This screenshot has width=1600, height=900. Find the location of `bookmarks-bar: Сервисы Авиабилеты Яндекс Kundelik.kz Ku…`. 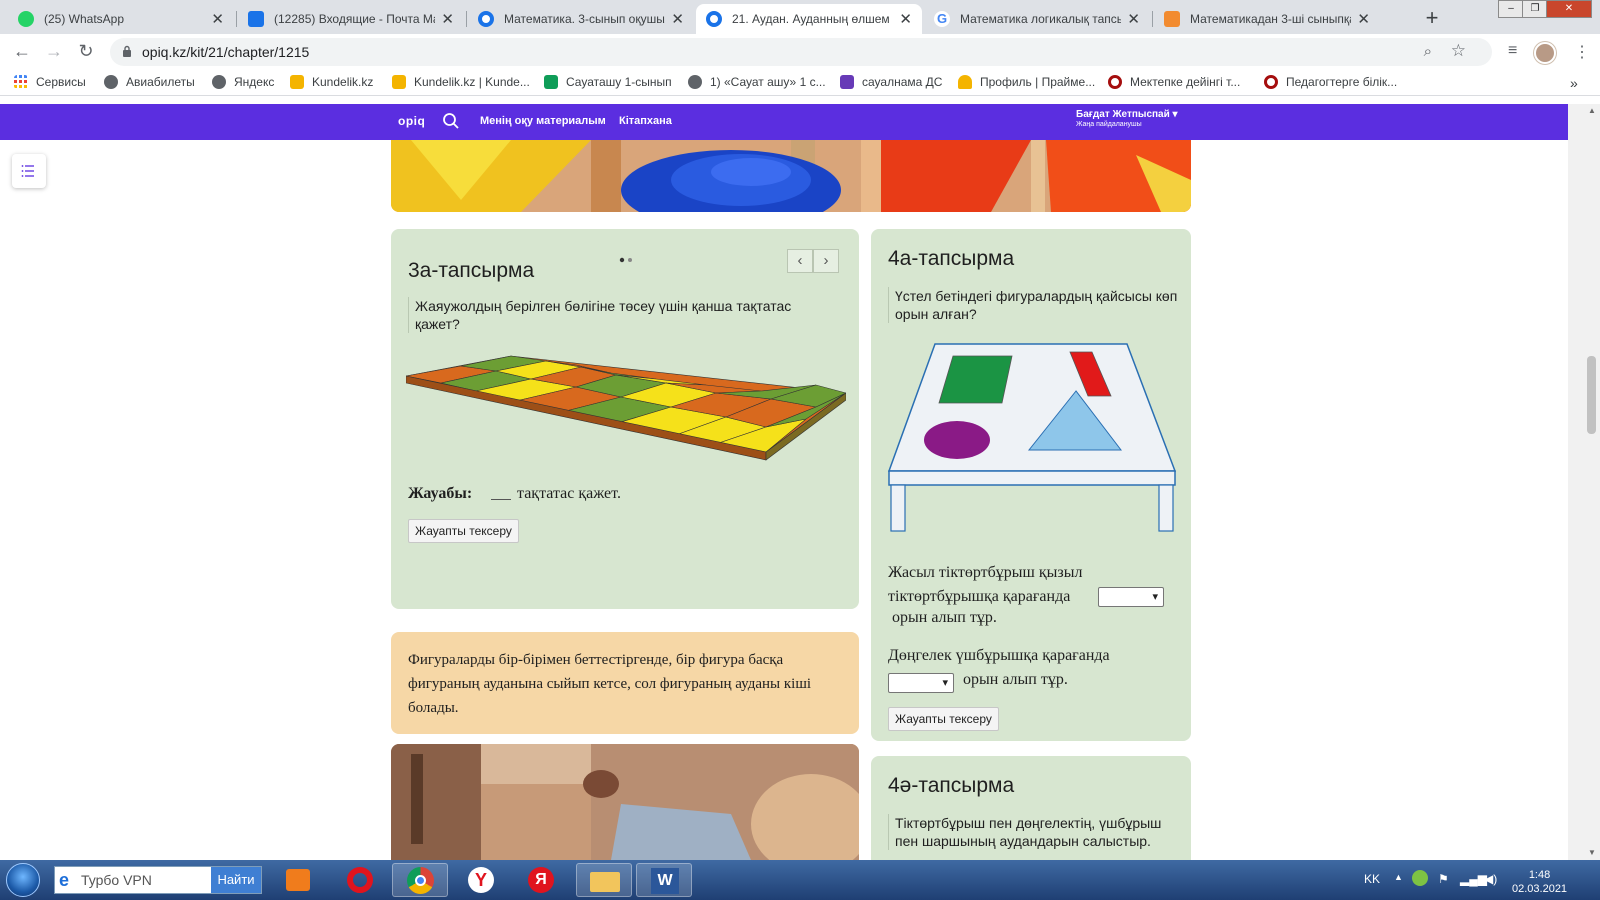

bookmarks-bar: Сервисы Авиабилеты Яндекс Kundelik.kz Ku… is located at coordinates (800, 83).